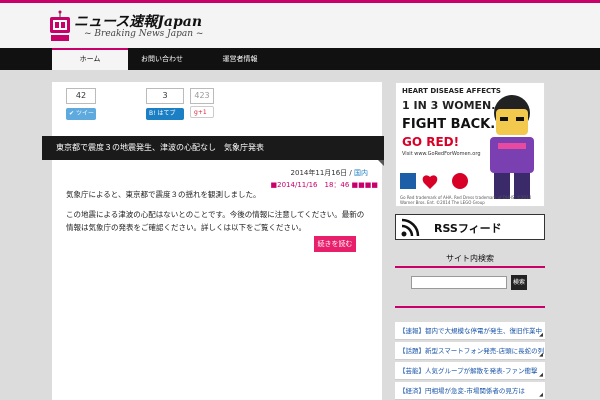 The image size is (600, 400). What do you see at coordinates (434, 181) in the screenshot?
I see `ad-sponsor-logos` at bounding box center [434, 181].